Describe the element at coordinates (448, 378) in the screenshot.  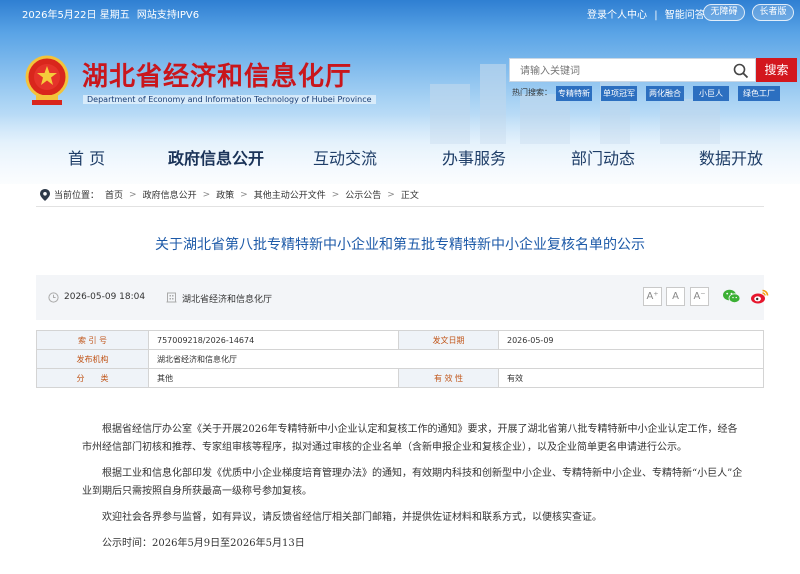
I see `validity-label: 有 效 性` at that location.